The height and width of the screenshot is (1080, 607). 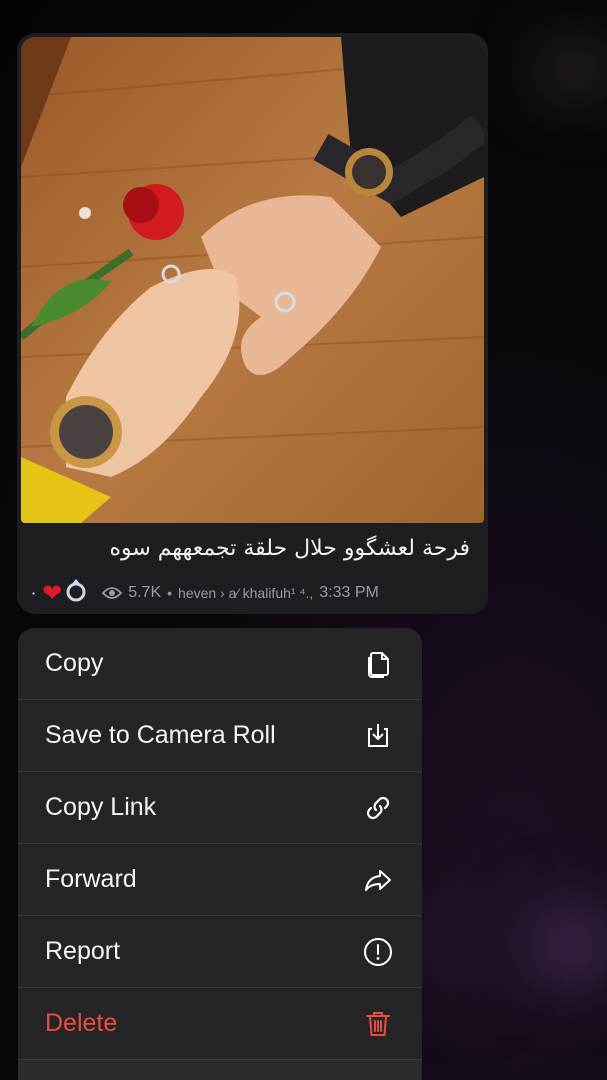 I want to click on menu-item-label: Copy Link, so click(x=101, y=807).